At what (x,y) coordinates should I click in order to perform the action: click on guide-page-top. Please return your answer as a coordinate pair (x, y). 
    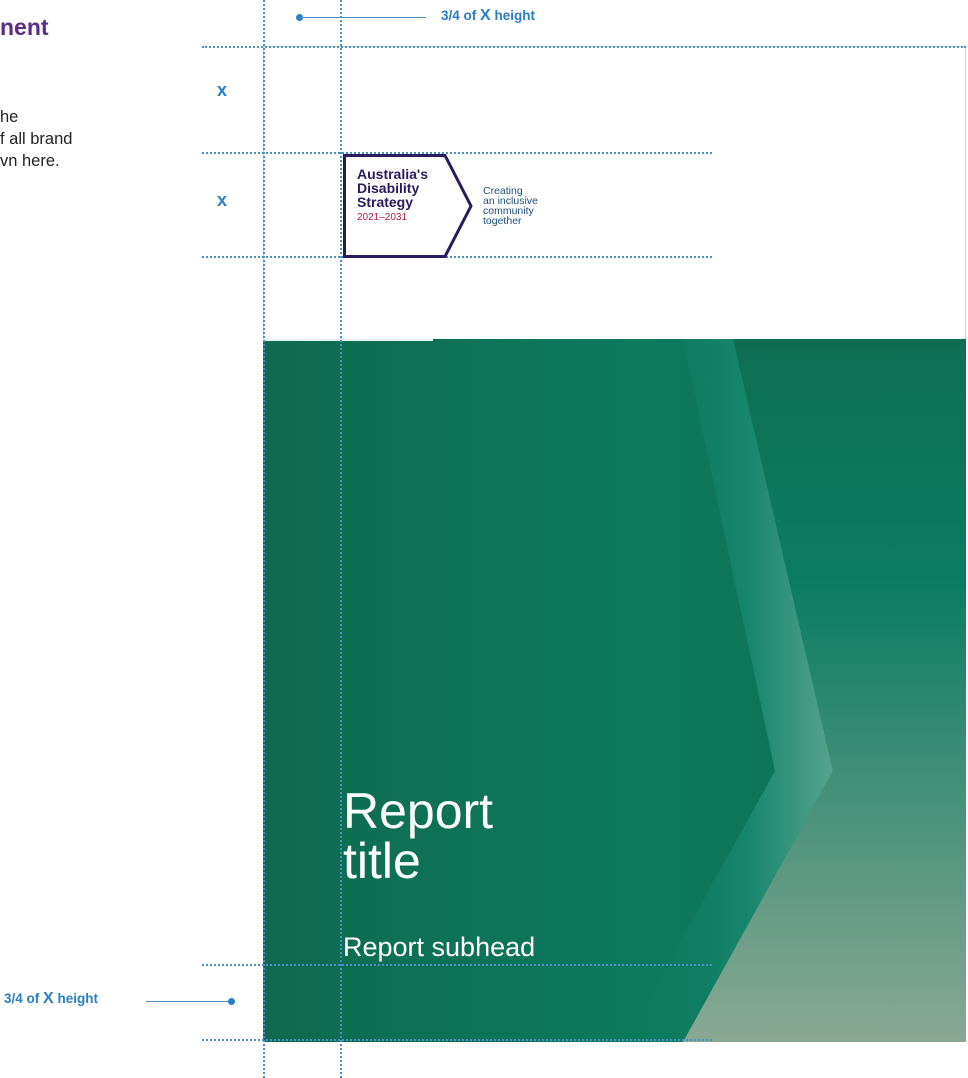
    Looking at the image, I should click on (584, 47).